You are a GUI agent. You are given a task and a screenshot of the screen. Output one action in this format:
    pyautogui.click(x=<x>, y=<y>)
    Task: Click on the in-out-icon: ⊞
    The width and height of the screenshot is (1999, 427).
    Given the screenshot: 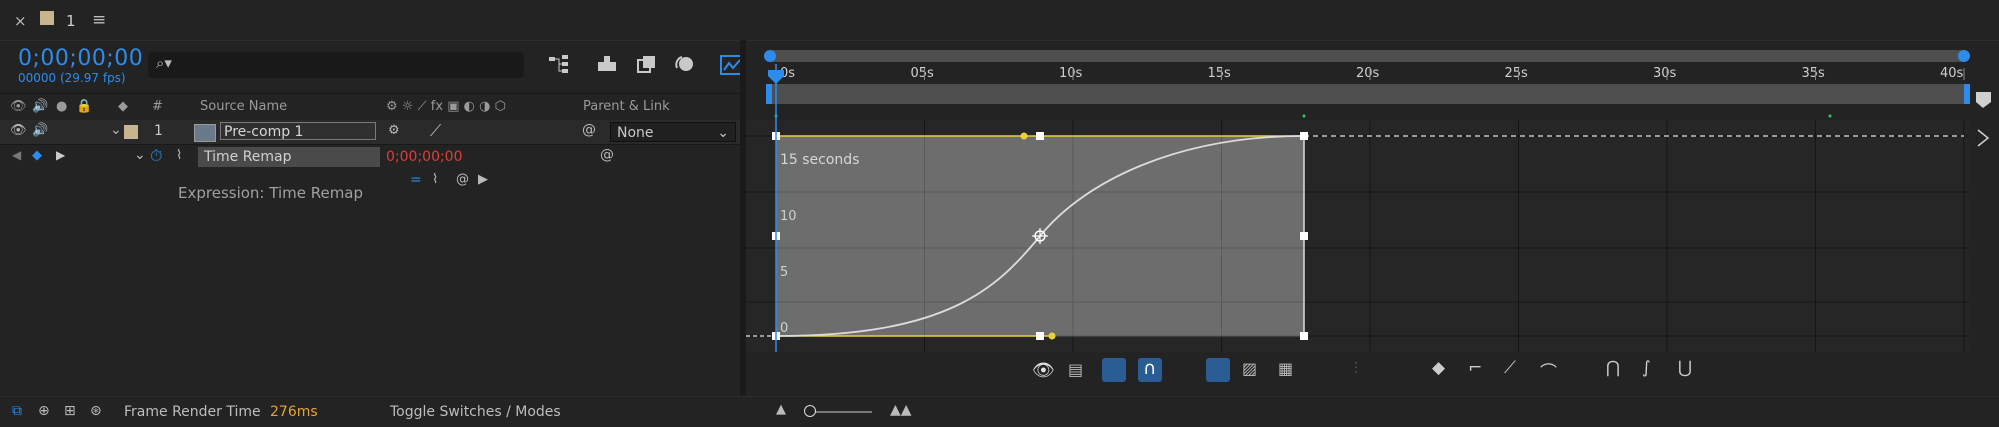 What is the action you would take?
    pyautogui.click(x=70, y=411)
    